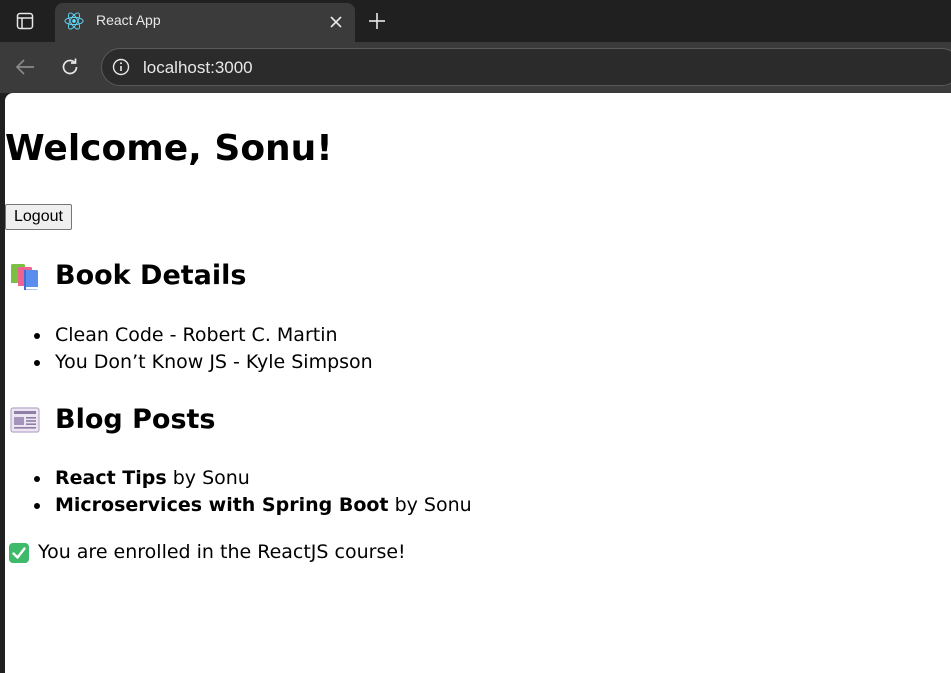 The image size is (951, 673). I want to click on tab-actions-button, so click(25, 21).